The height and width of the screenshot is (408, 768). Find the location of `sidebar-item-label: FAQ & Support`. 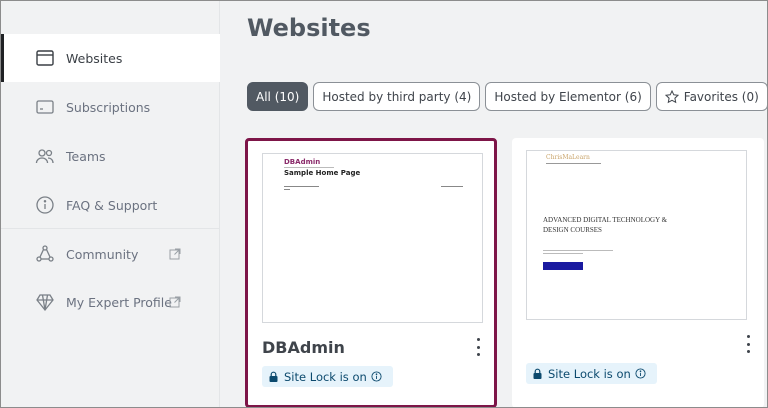

sidebar-item-label: FAQ & Support is located at coordinates (112, 205).